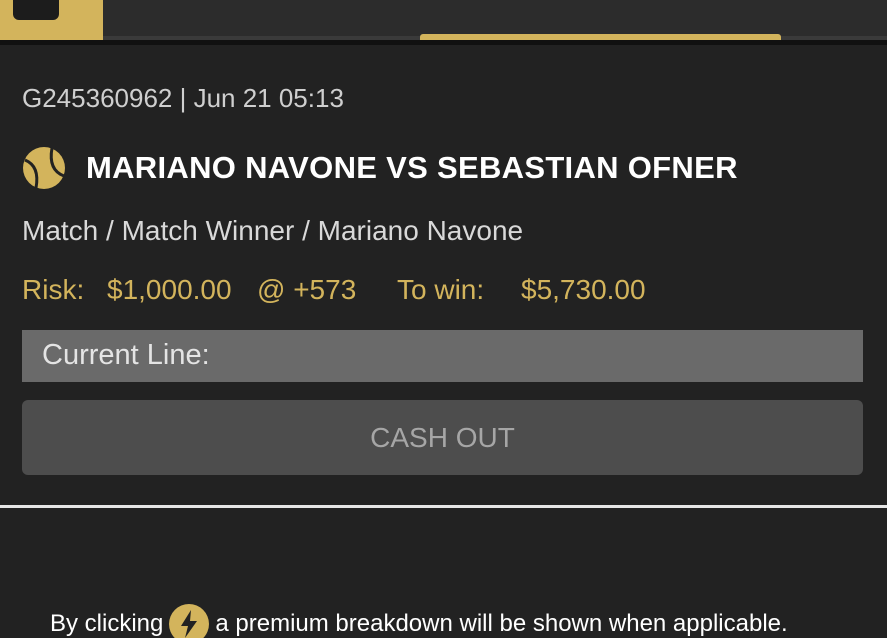 This screenshot has width=887, height=638. Describe the element at coordinates (183, 98) in the screenshot. I see `bet-id-and-time: G245360962 | Jun 21 05:13` at that location.